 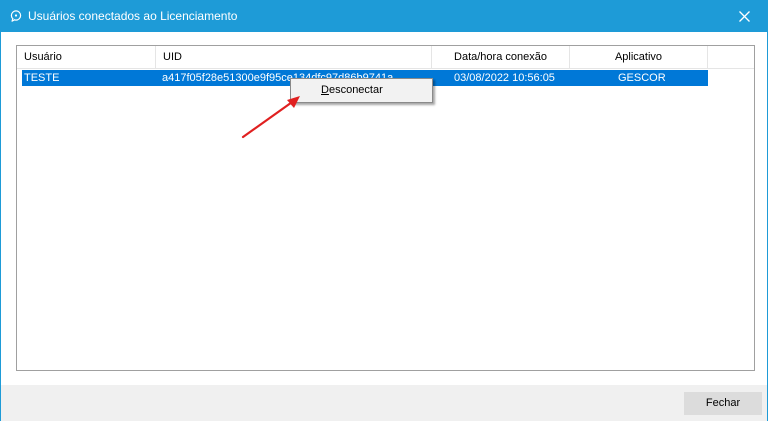 I want to click on context-menu: Desconectar, so click(x=361, y=90).